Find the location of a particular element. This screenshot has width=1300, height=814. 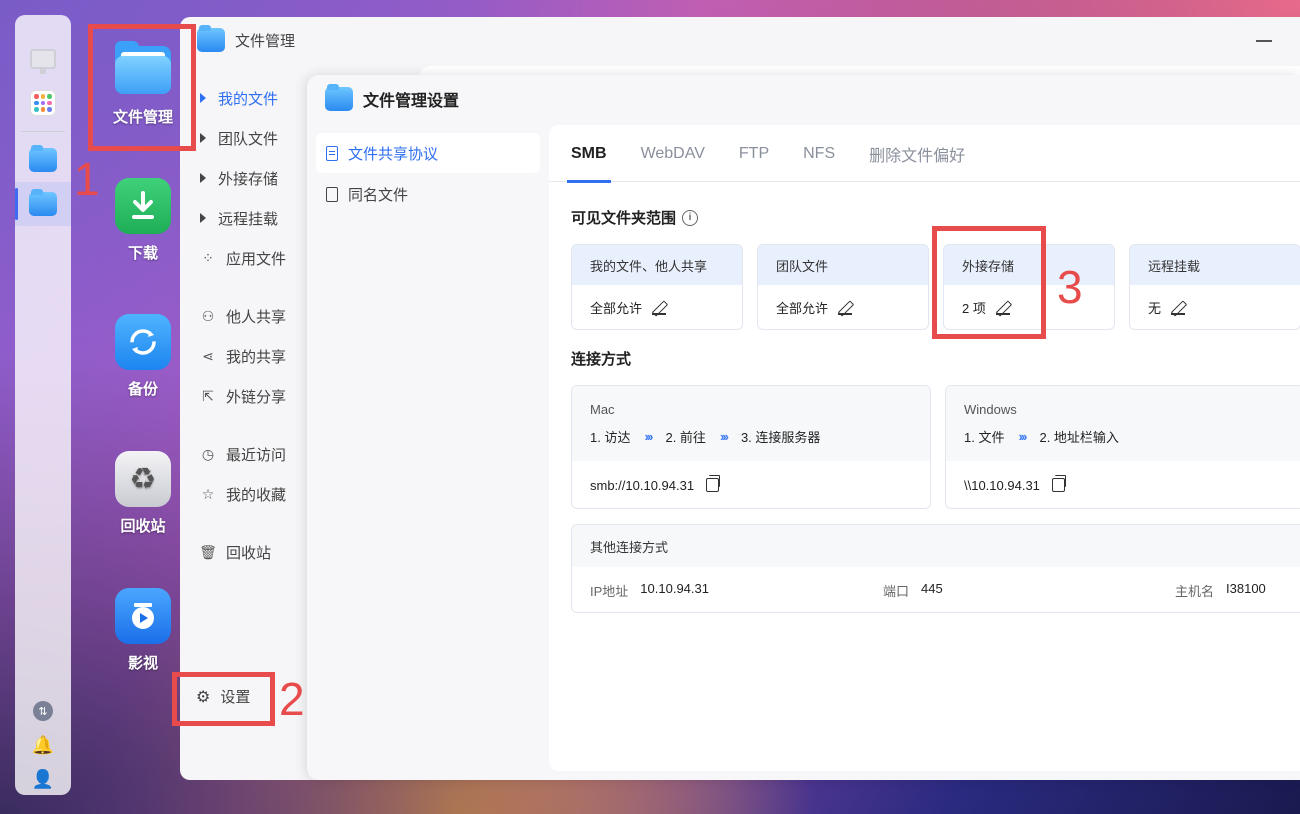

sidebar-item-team-files: 团队文件 is located at coordinates (245, 138).